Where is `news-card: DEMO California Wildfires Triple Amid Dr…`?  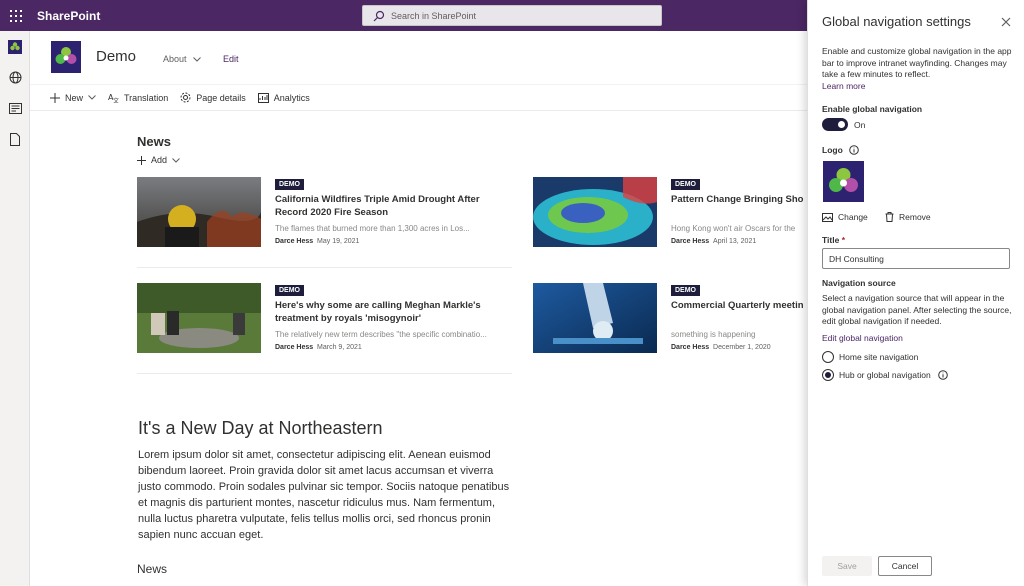
news-card: DEMO California Wildfires Triple Amid Dr… is located at coordinates (324, 222).